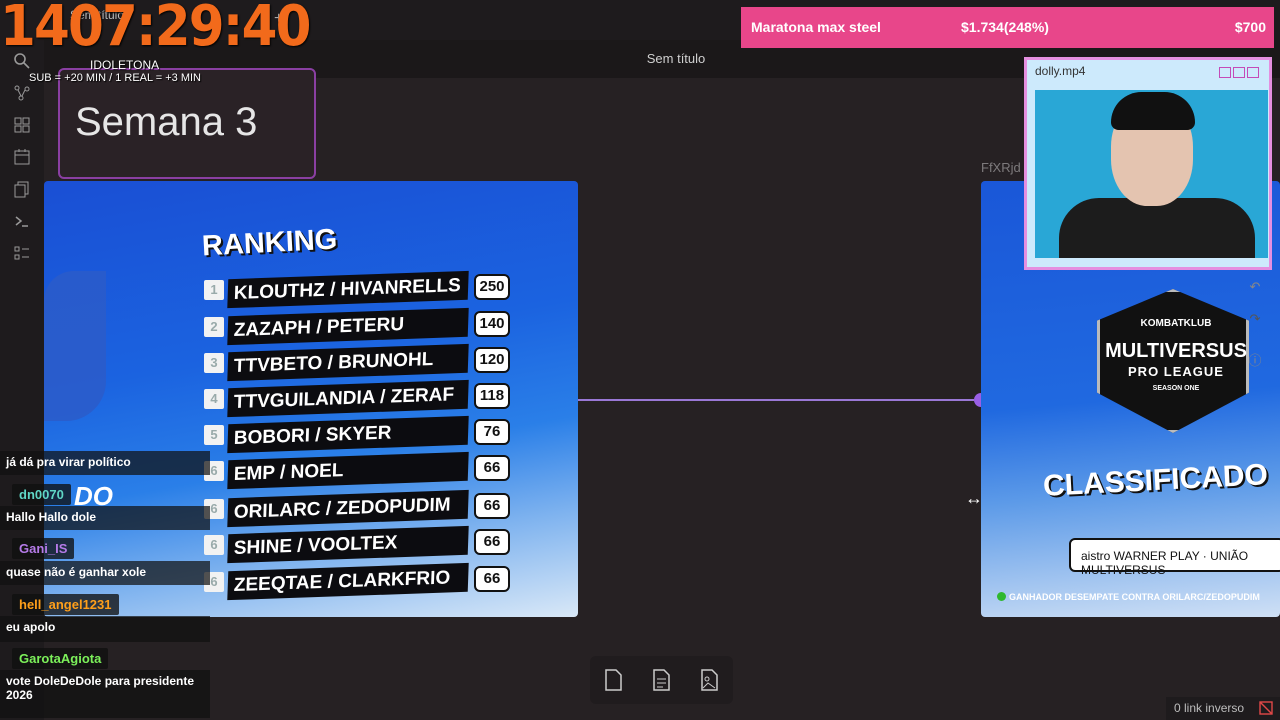 The width and height of the screenshot is (1280, 720). I want to click on ranking-row: 6 EMP / NOEL 66, so click(357, 470).